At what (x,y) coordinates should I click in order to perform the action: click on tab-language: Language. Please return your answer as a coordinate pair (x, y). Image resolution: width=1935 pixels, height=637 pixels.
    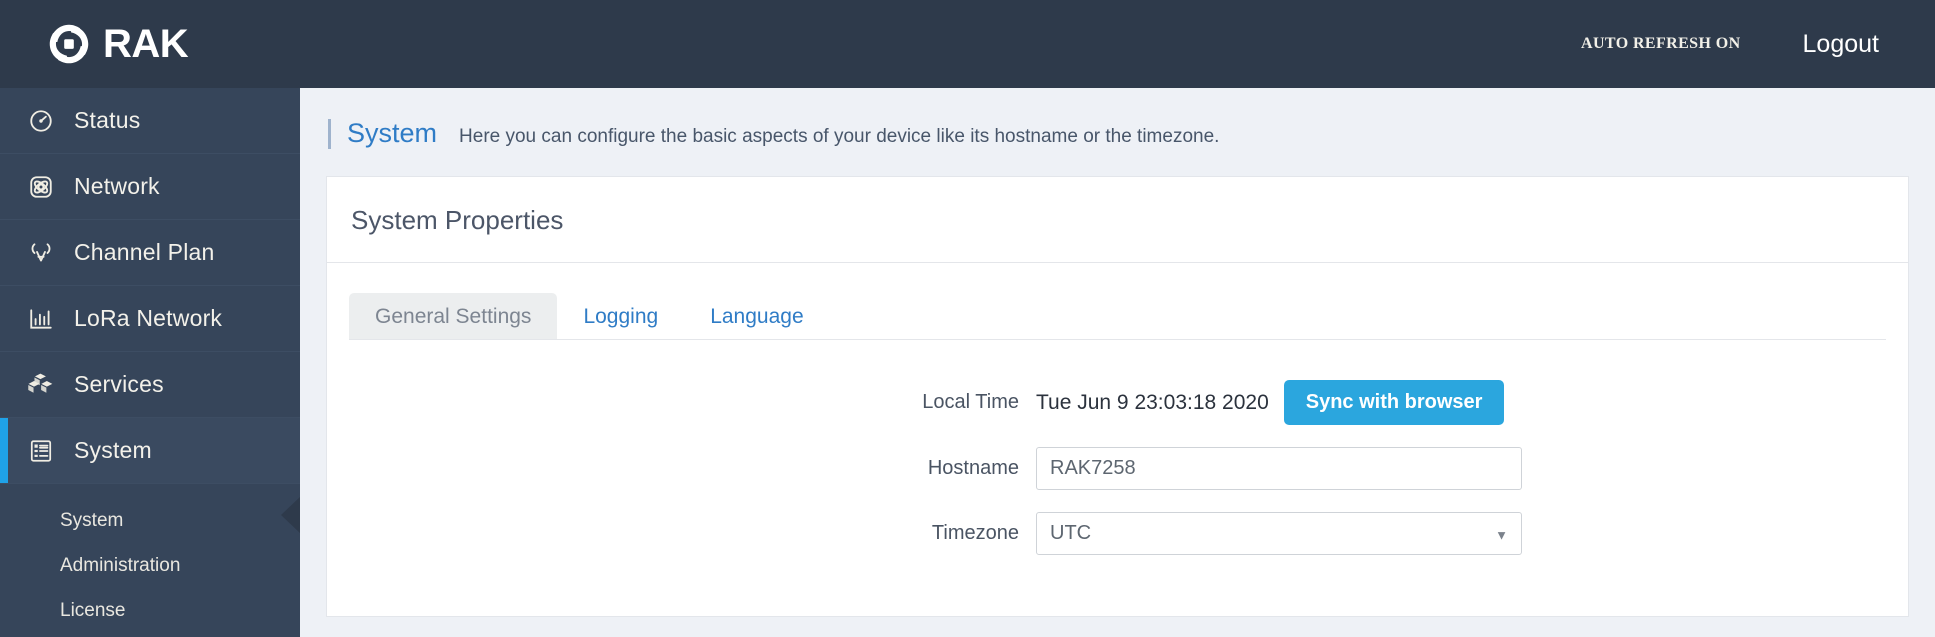
    Looking at the image, I should click on (756, 316).